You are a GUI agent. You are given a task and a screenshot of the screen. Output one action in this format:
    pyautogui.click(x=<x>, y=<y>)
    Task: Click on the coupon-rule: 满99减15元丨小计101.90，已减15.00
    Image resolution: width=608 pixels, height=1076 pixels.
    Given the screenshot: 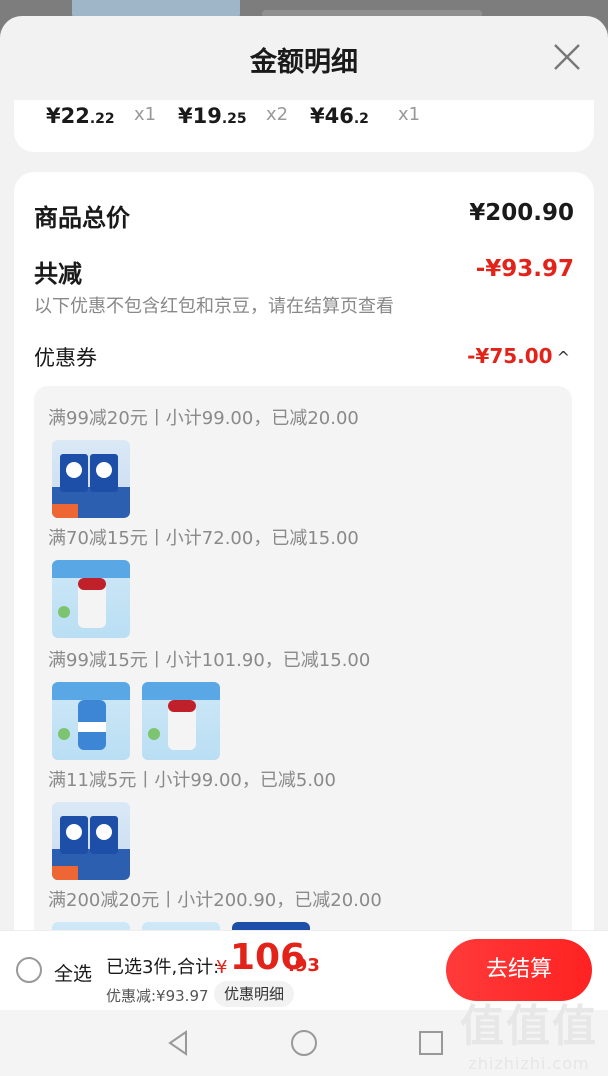 What is the action you would take?
    pyautogui.click(x=209, y=660)
    